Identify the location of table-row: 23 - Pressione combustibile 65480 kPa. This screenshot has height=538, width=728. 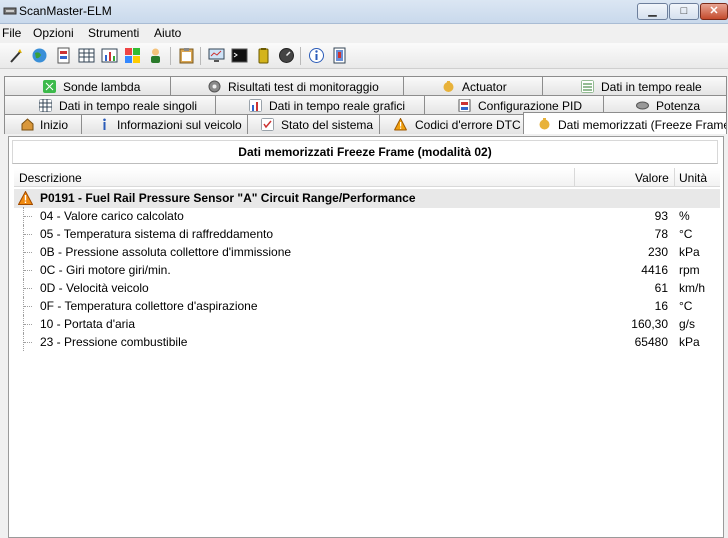
(367, 342).